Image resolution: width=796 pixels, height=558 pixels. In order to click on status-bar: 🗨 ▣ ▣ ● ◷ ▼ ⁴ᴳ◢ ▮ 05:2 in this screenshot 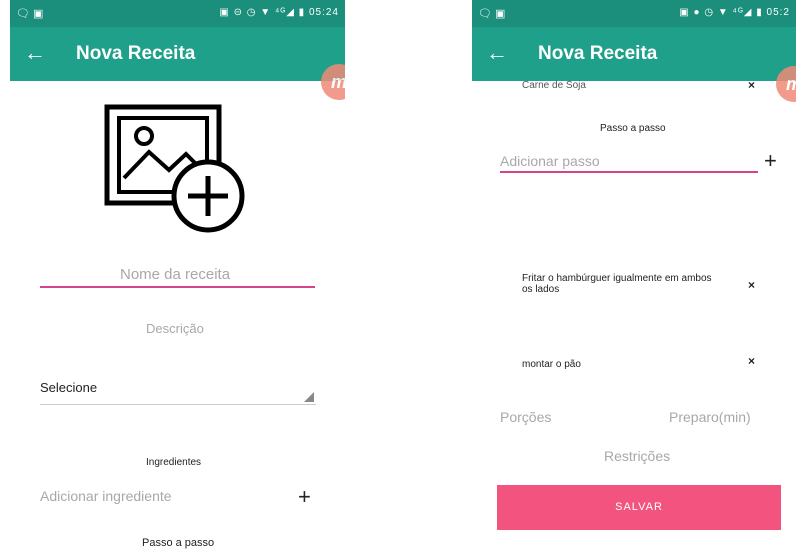, I will do `click(634, 13)`.